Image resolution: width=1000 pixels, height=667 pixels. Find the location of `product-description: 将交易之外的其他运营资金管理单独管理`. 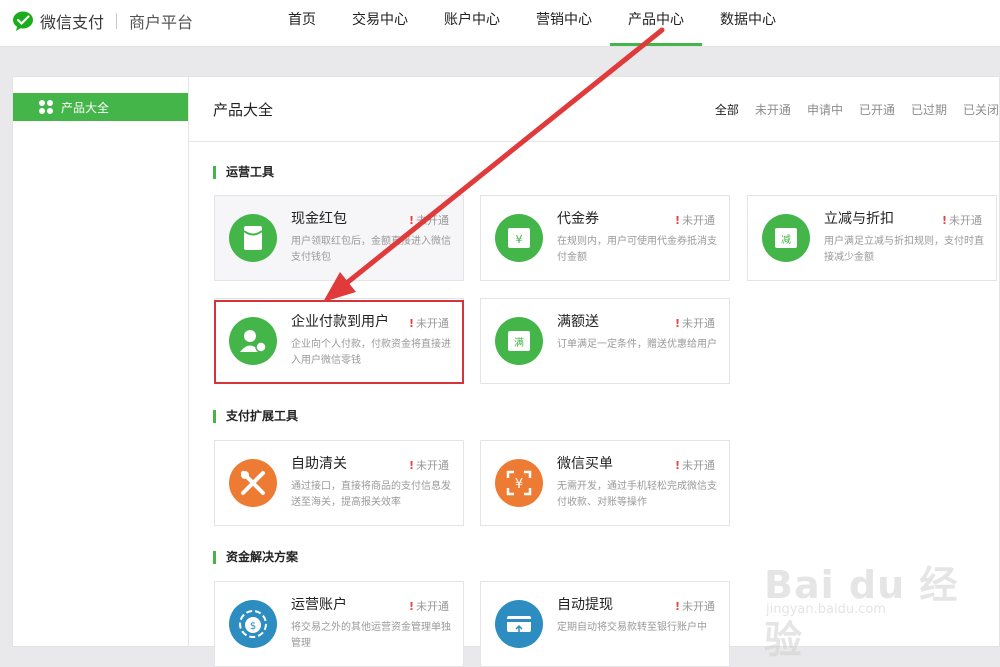

product-description: 将交易之外的其他运营资金管理单独管理 is located at coordinates (371, 635).